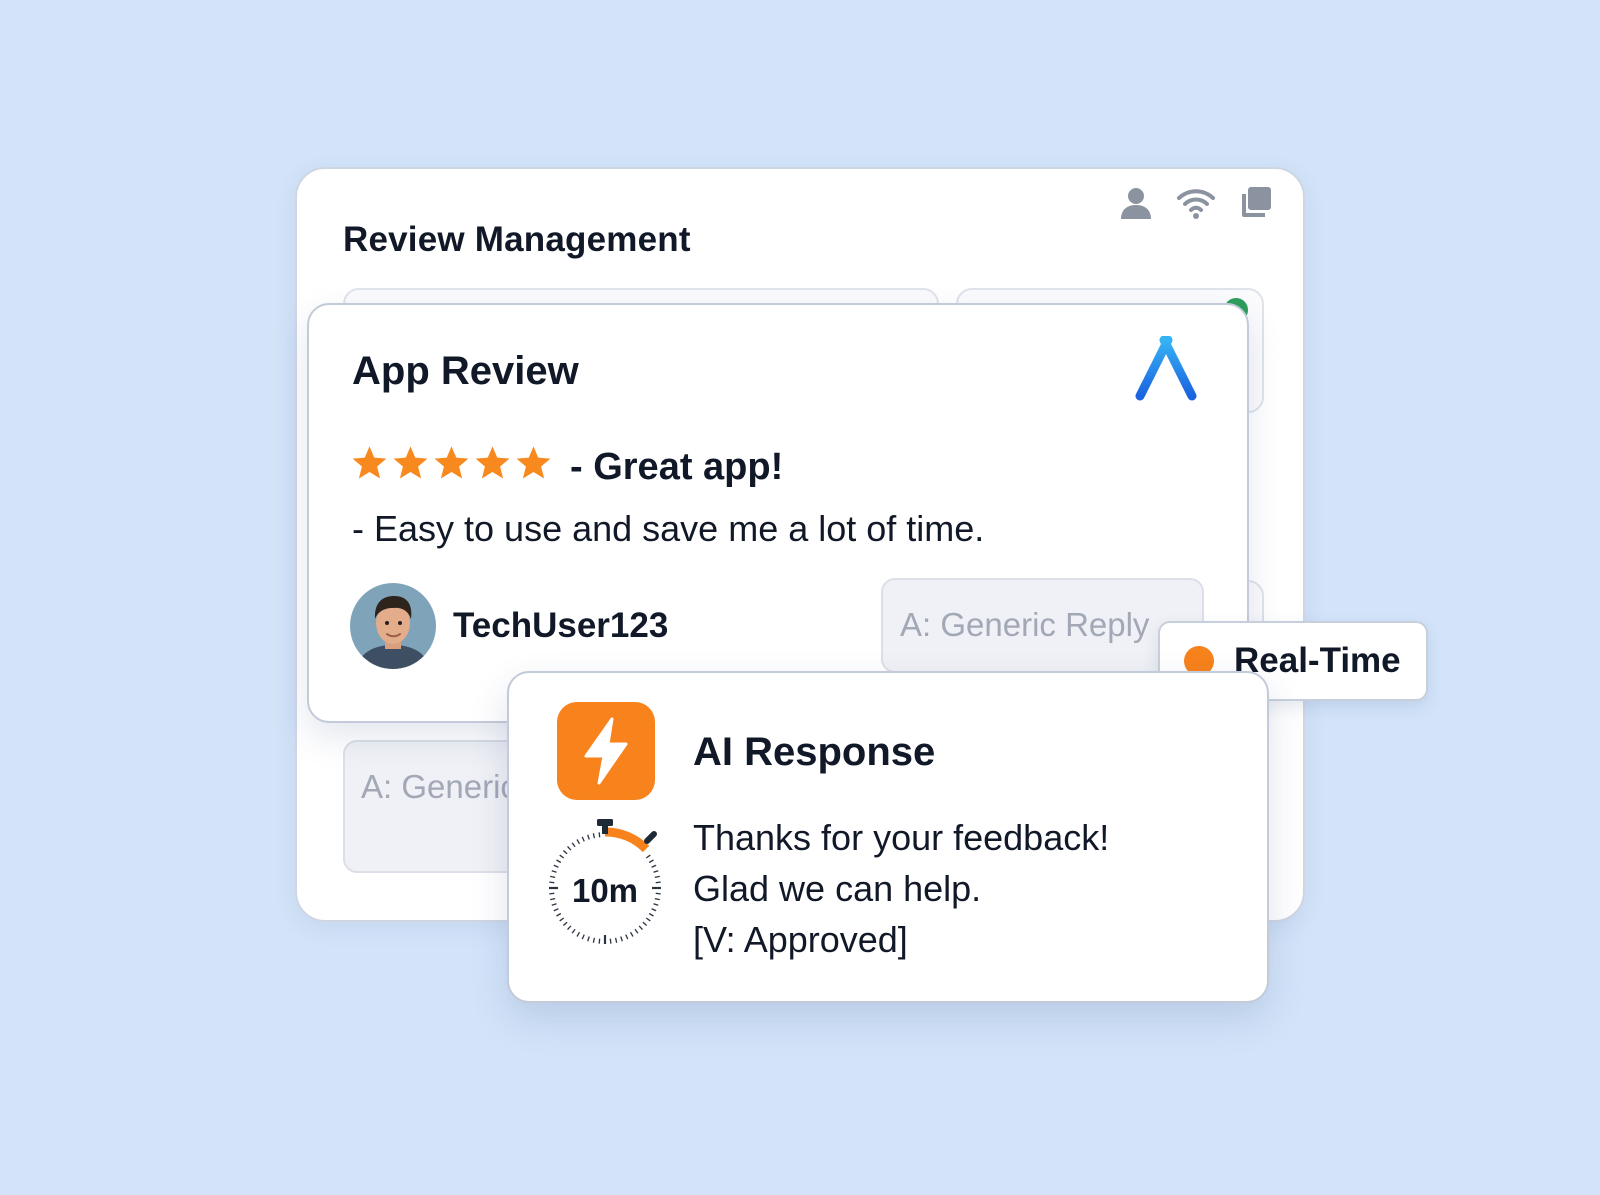  I want to click on copy-icon, so click(1256, 203).